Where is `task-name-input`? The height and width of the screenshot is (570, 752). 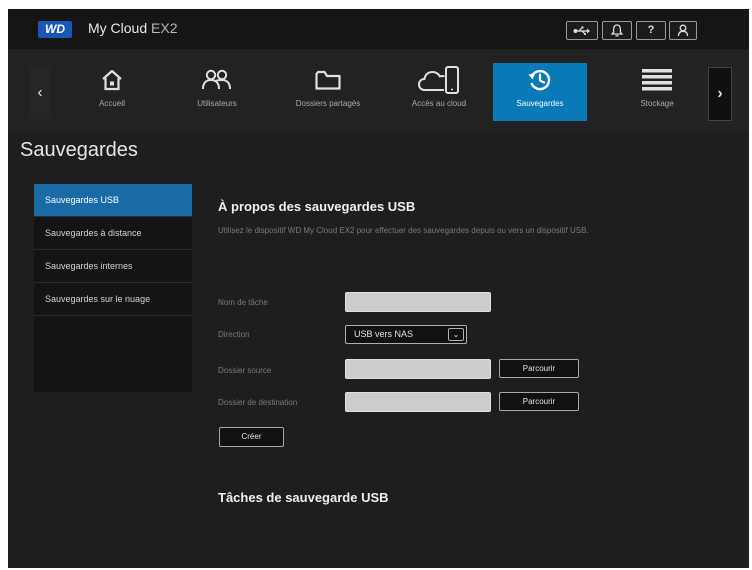 task-name-input is located at coordinates (418, 302).